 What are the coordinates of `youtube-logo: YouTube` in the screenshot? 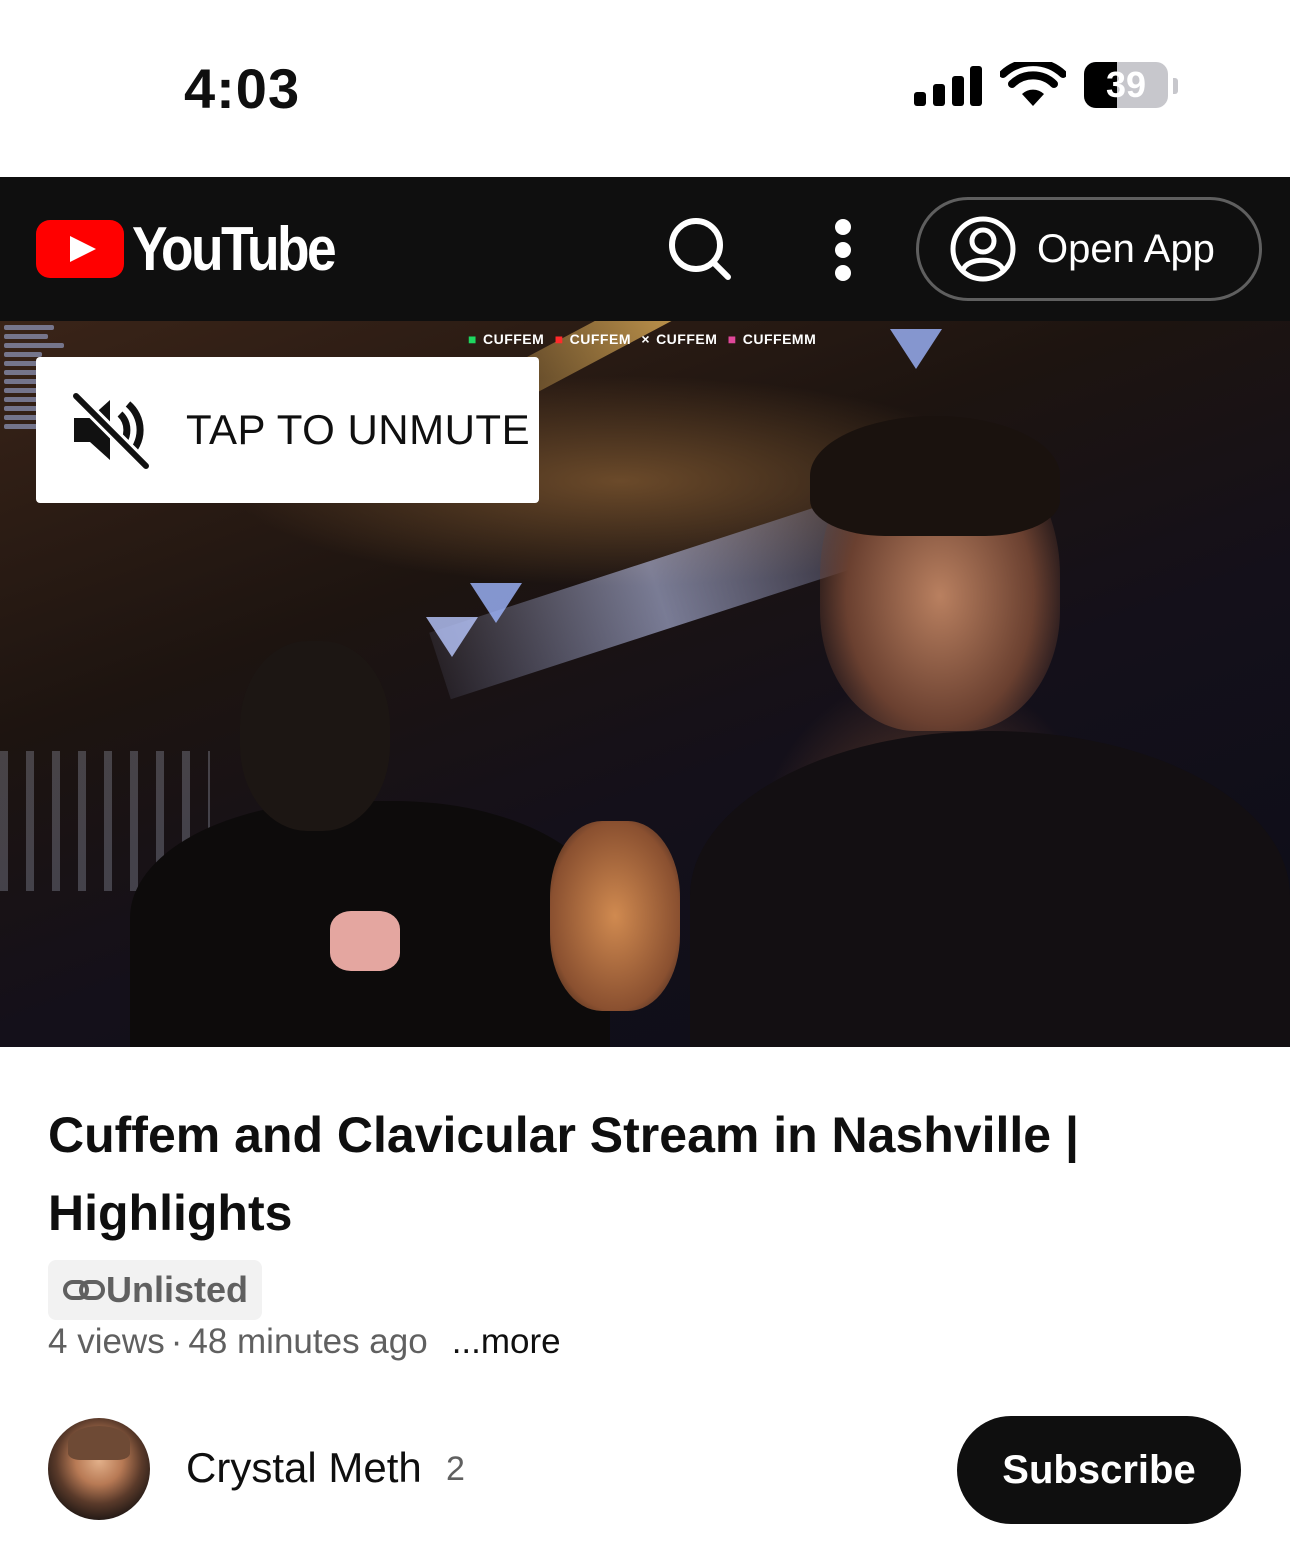 It's located at (201, 249).